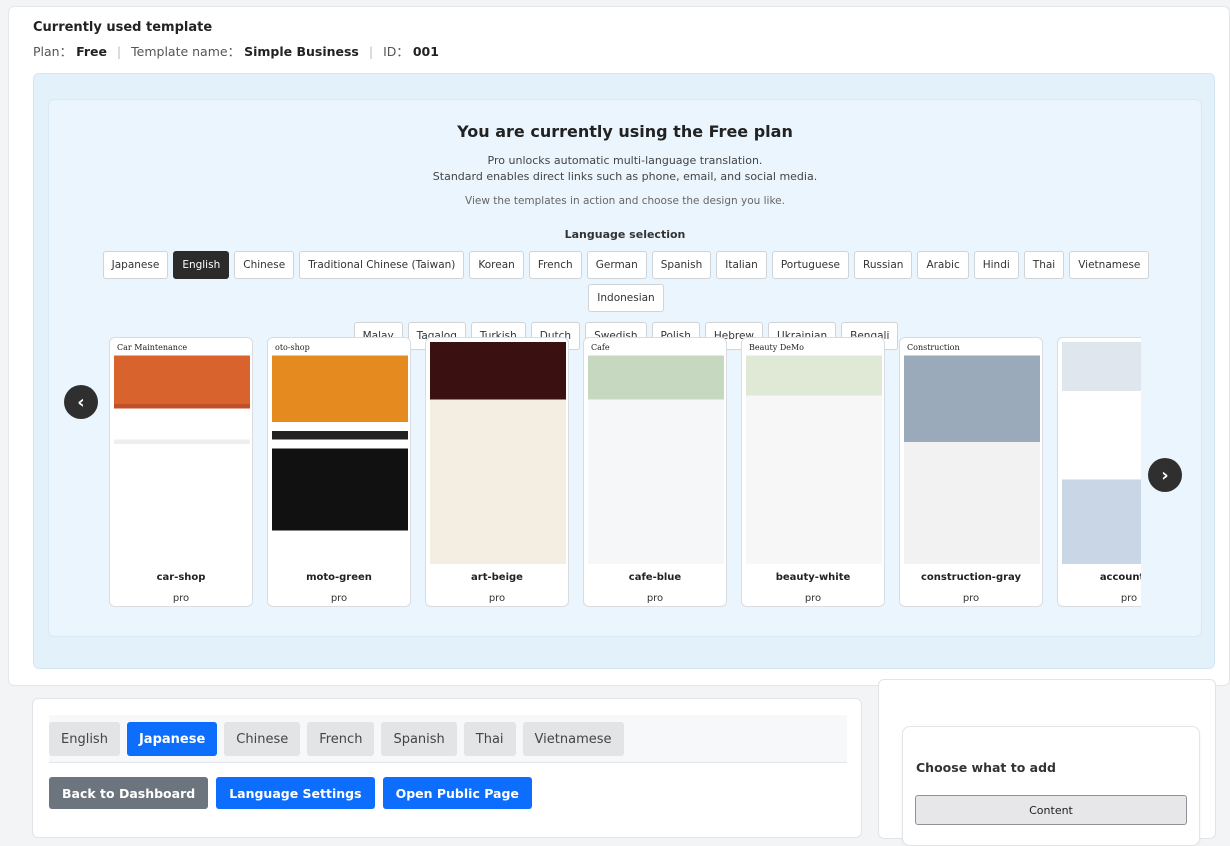  Describe the element at coordinates (813, 577) in the screenshot. I see `template-name: beauty-white` at that location.